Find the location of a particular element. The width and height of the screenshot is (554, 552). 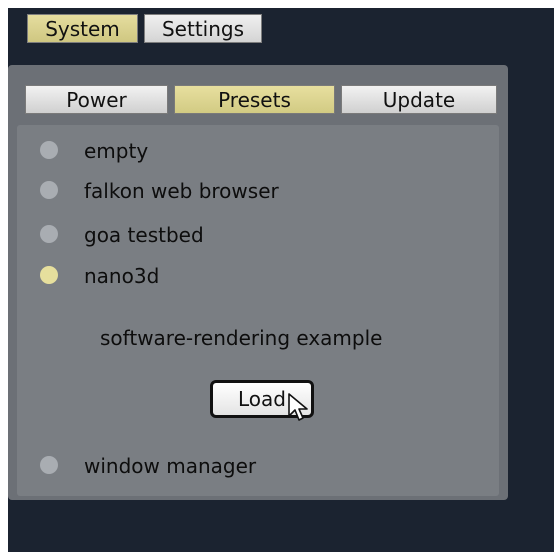

subtab-power: Power is located at coordinates (96, 99).